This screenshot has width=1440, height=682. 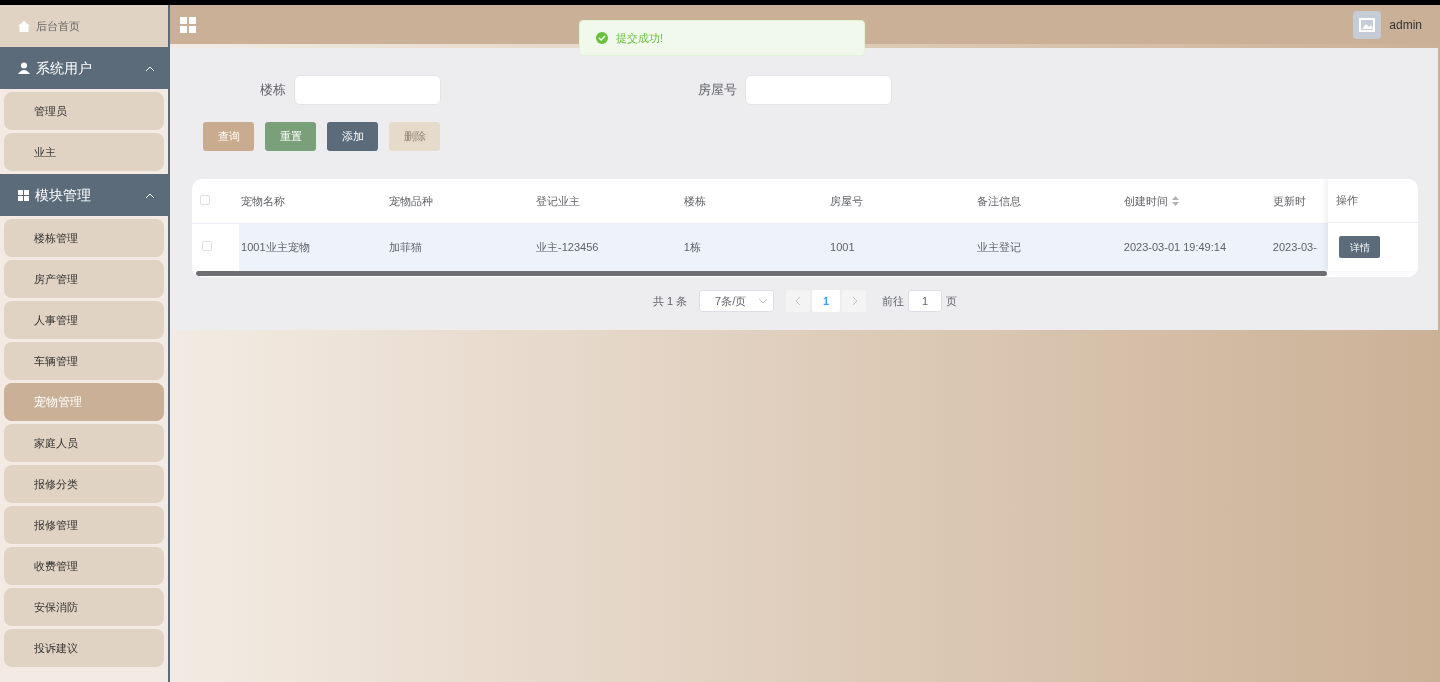 What do you see at coordinates (84, 443) in the screenshot?
I see `menu-item: 家庭人员` at bounding box center [84, 443].